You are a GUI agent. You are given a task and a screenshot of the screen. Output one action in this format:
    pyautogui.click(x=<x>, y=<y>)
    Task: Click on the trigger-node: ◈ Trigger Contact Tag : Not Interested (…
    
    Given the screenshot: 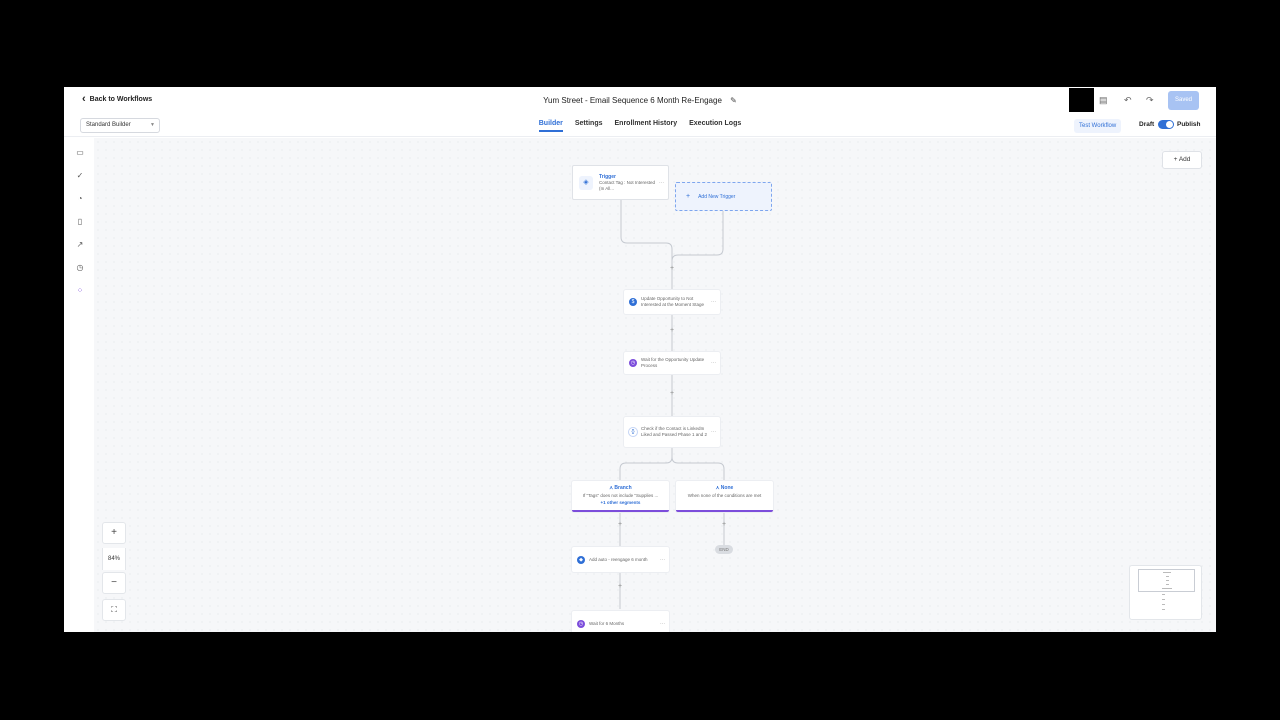 What is the action you would take?
    pyautogui.click(x=620, y=182)
    